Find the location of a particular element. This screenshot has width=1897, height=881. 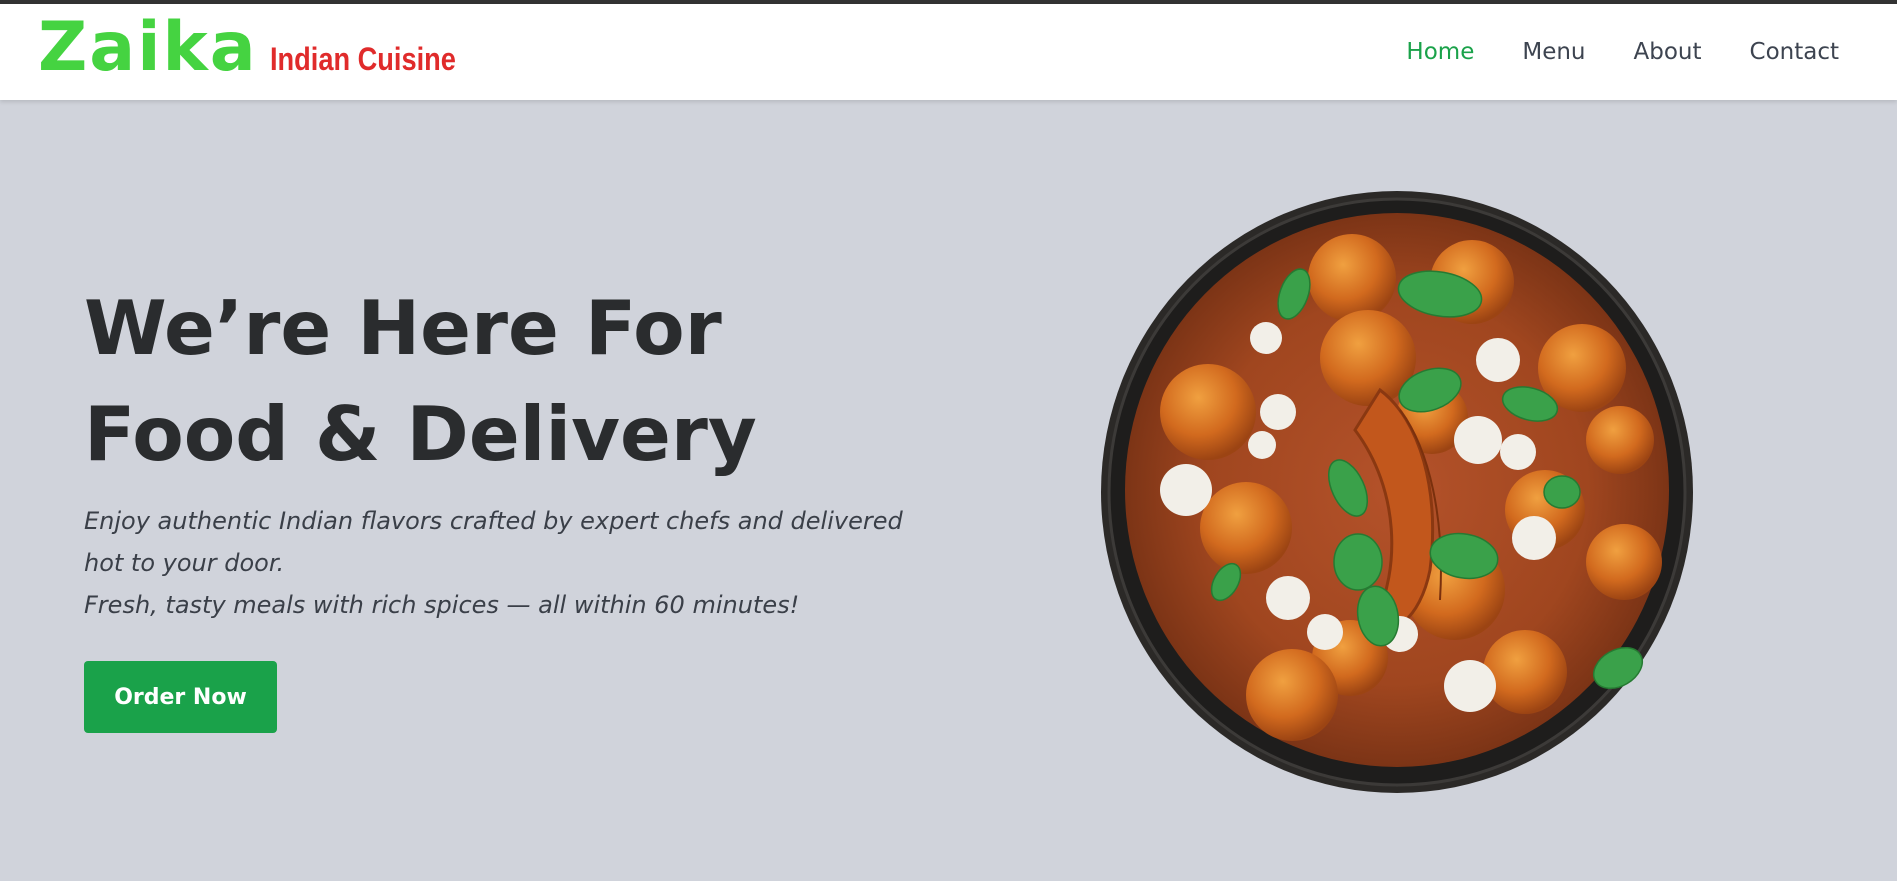

nav-home: Home is located at coordinates (1440, 52).